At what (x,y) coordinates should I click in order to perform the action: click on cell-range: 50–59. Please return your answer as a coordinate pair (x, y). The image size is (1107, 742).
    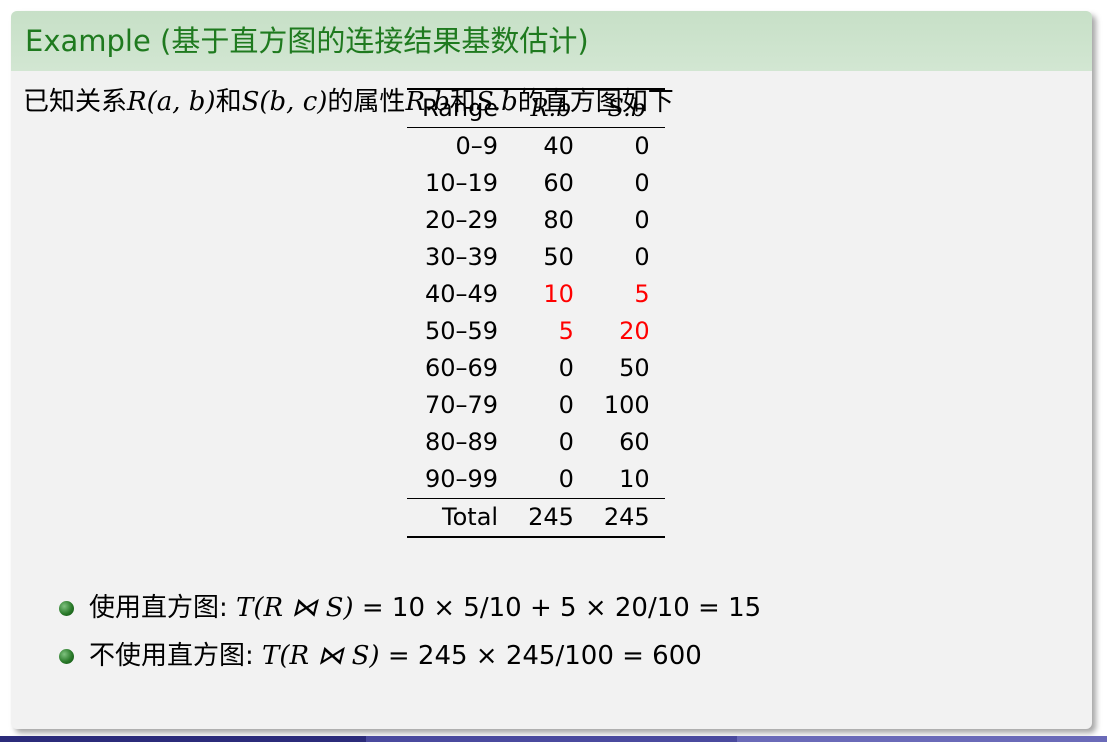
    Looking at the image, I should click on (462, 331).